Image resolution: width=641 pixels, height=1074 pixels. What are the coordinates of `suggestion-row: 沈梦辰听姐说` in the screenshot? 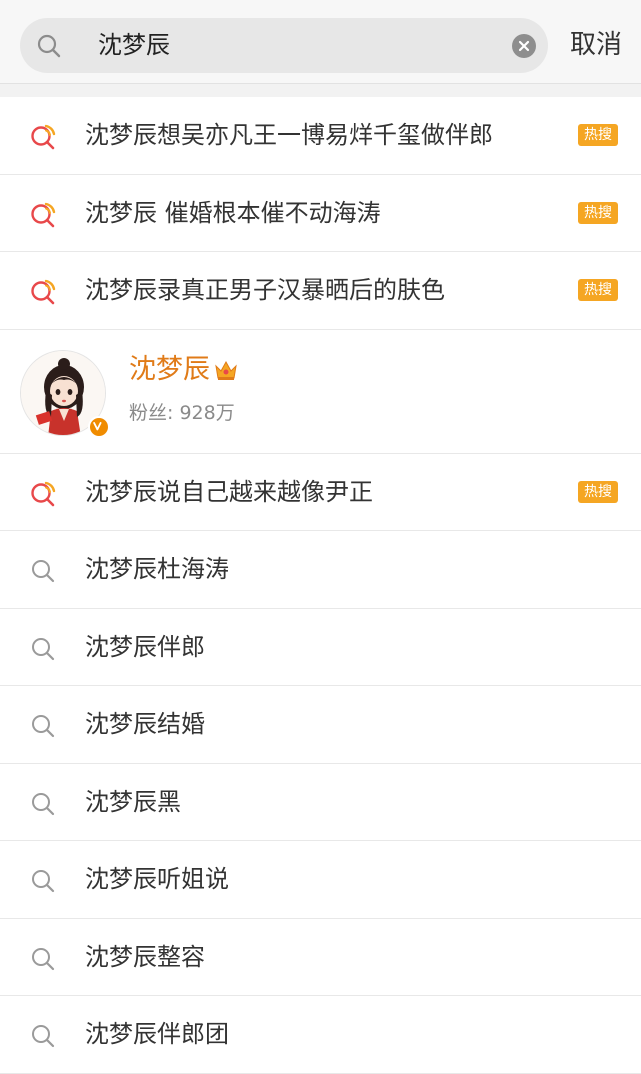 It's located at (320, 880).